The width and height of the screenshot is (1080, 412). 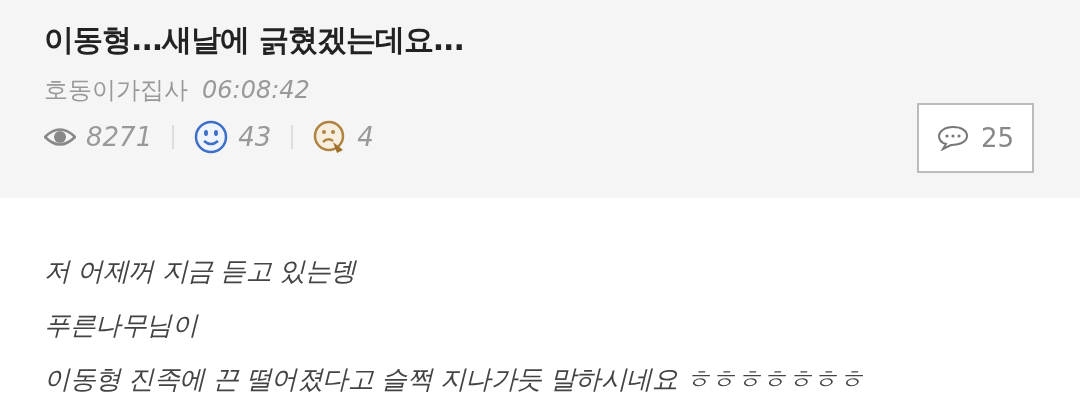 What do you see at coordinates (60, 137) in the screenshot?
I see `eye-icon` at bounding box center [60, 137].